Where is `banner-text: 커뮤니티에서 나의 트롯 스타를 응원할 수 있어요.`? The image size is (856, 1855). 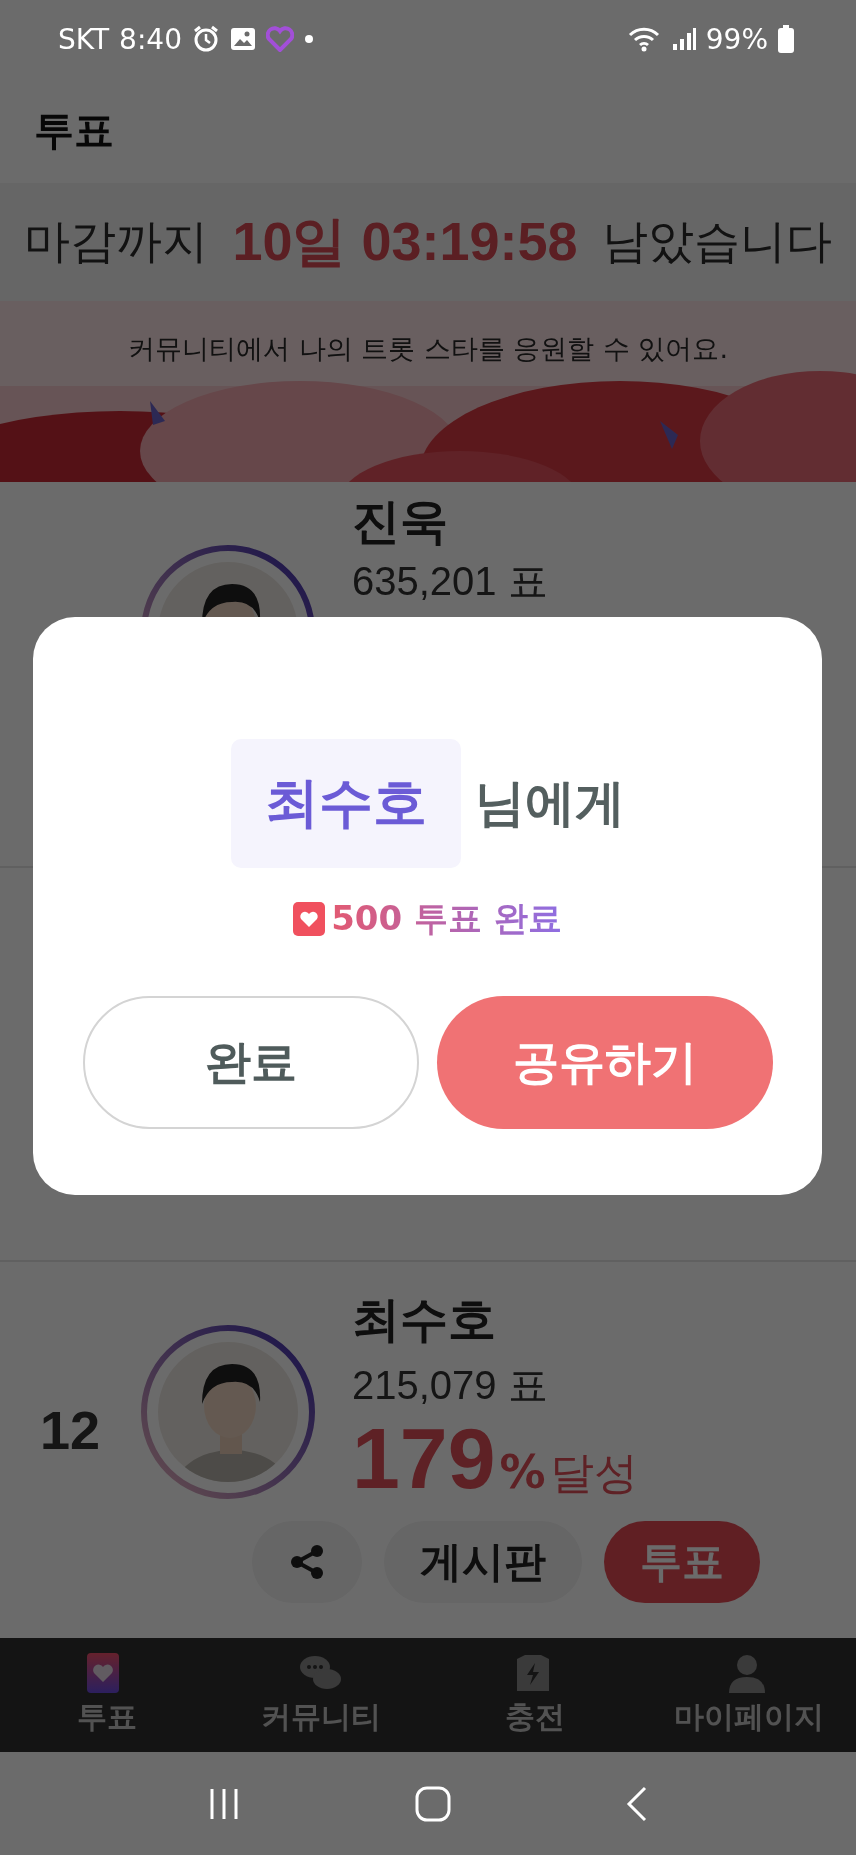 banner-text: 커뮤니티에서 나의 트롯 스타를 응원할 수 있어요. is located at coordinates (428, 349).